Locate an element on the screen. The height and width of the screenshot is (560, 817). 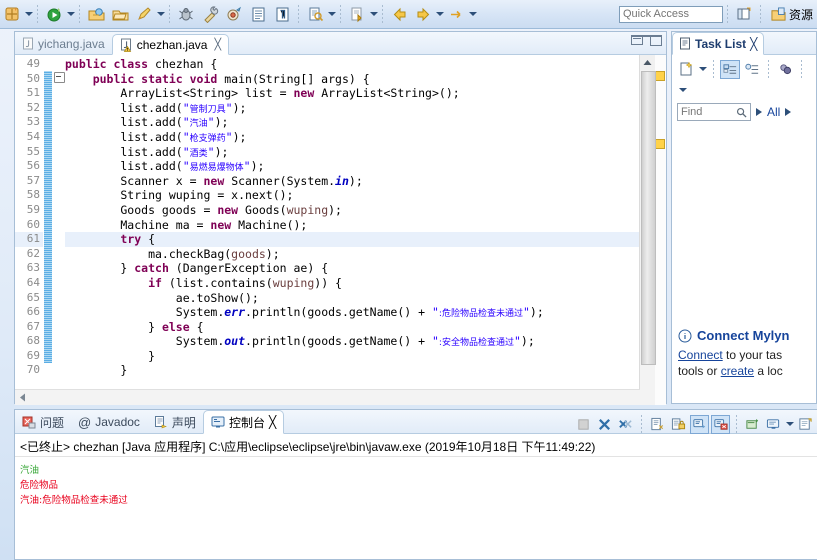
search-dropdown-arrow is located at coordinates (331, 14).